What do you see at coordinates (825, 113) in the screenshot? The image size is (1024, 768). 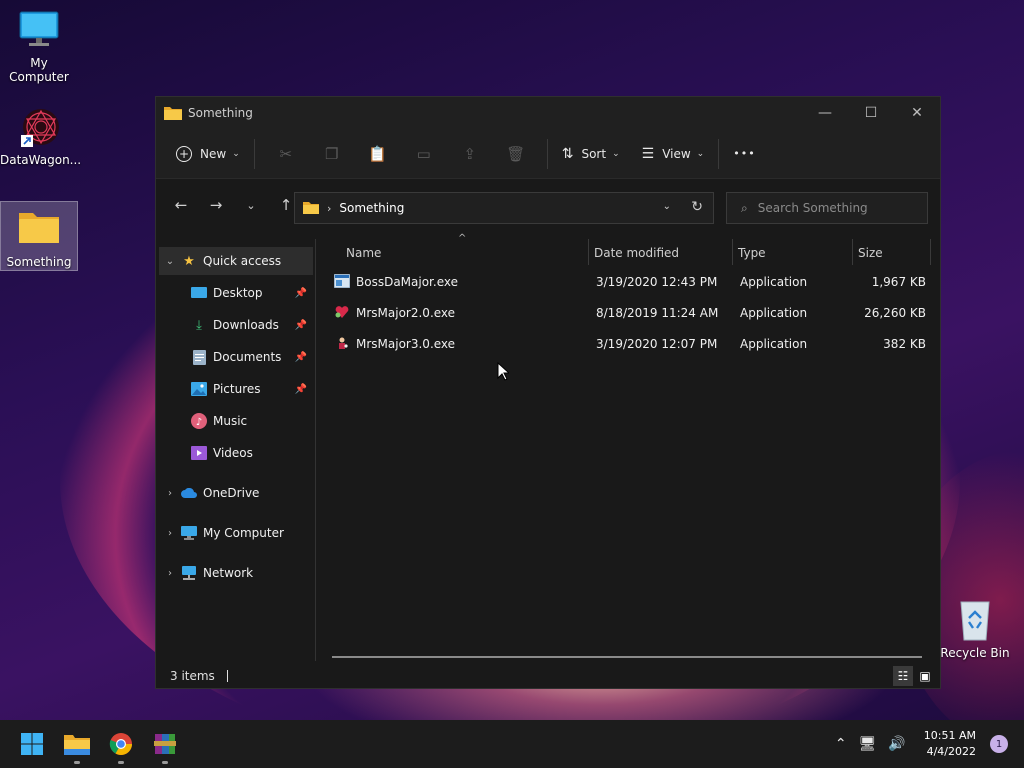 I see `minimize-button: —` at bounding box center [825, 113].